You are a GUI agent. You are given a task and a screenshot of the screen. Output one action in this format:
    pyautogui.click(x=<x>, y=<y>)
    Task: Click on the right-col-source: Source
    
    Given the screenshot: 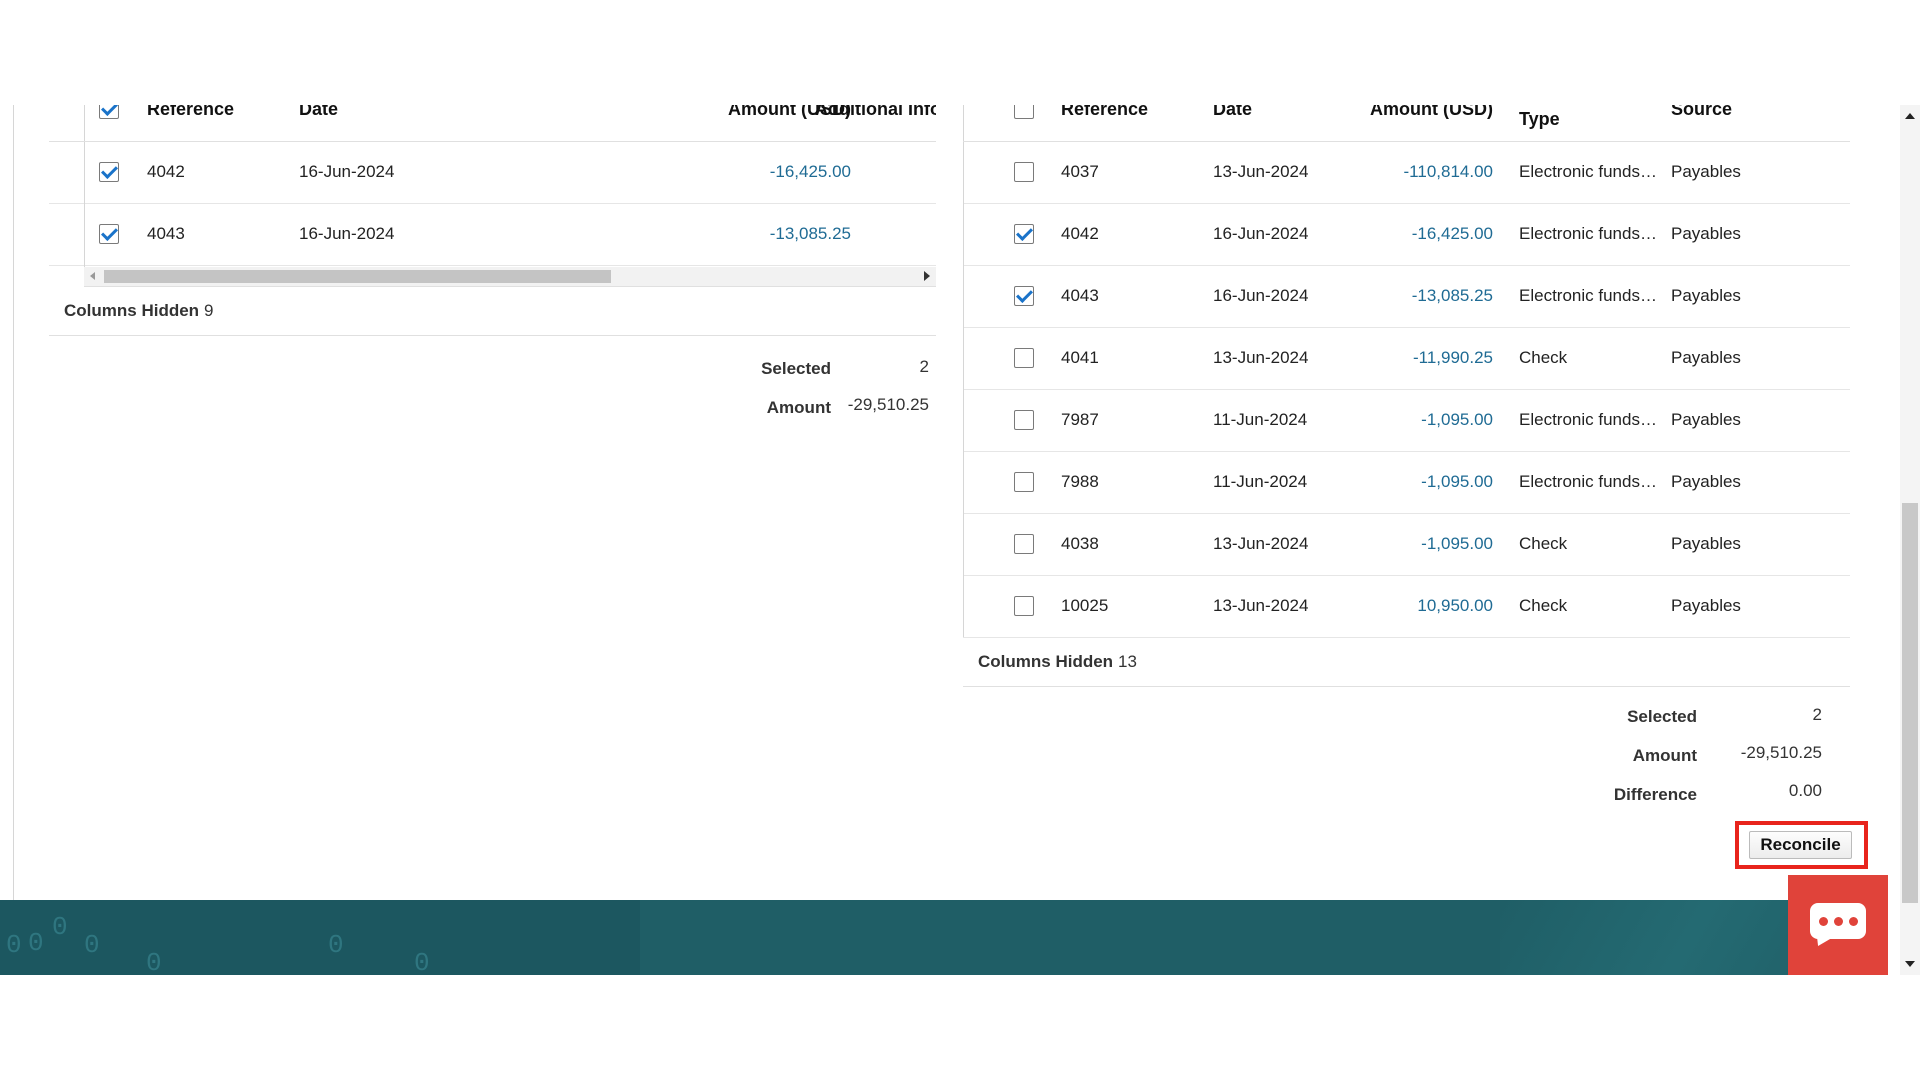 What is the action you would take?
    pyautogui.click(x=1701, y=112)
    